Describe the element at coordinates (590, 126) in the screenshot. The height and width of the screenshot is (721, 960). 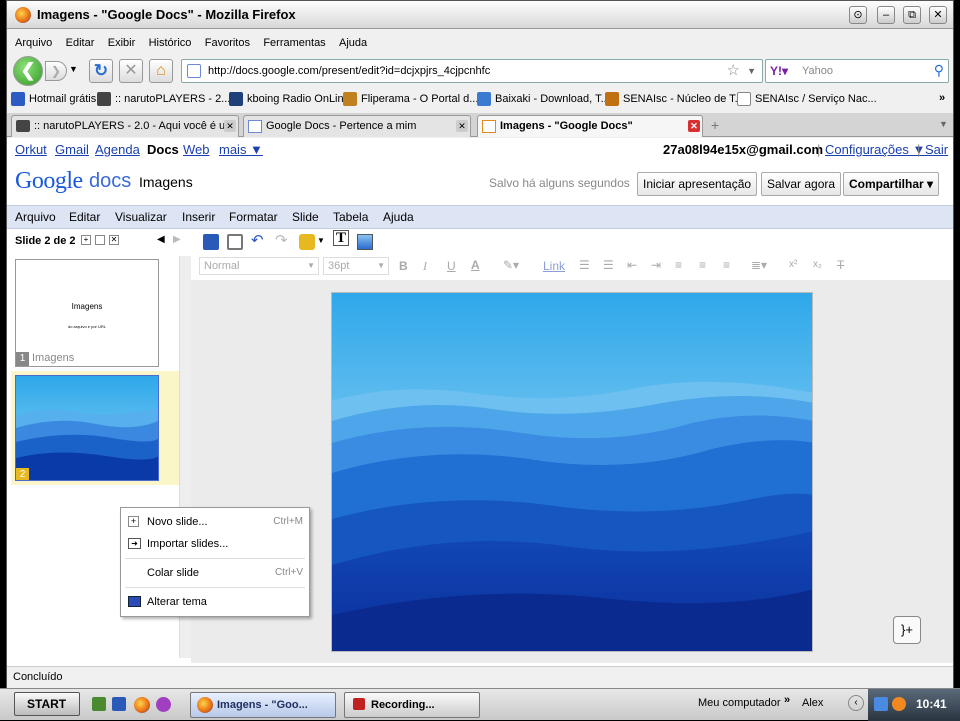
I see `tab-imagens: Imagens - "Google Docs" ✕` at that location.